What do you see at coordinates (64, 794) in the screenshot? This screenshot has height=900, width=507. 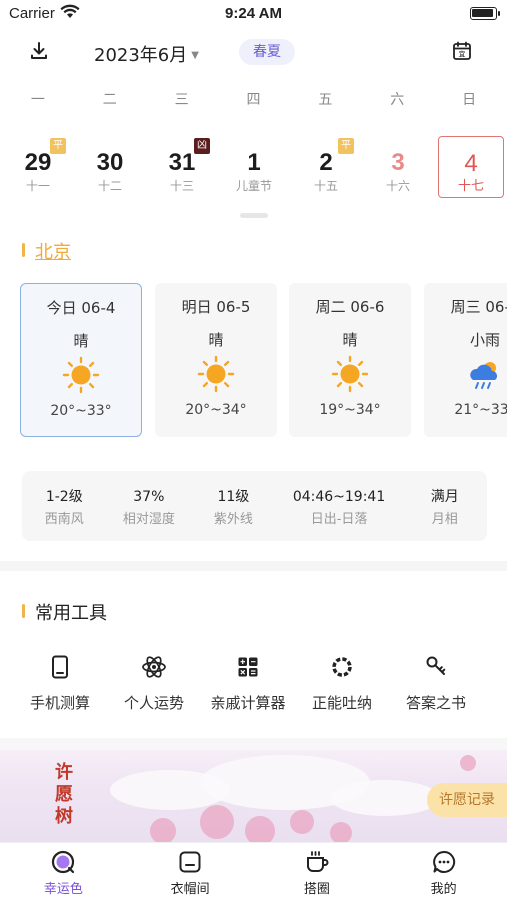 I see `wish-tree-title: 许愿树` at bounding box center [64, 794].